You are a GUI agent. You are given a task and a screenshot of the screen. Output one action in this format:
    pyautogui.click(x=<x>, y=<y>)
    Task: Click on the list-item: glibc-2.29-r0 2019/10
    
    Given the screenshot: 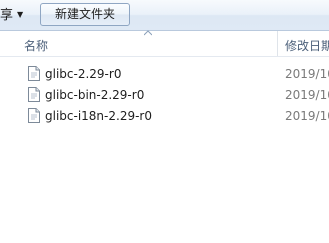 What is the action you would take?
    pyautogui.click(x=175, y=74)
    